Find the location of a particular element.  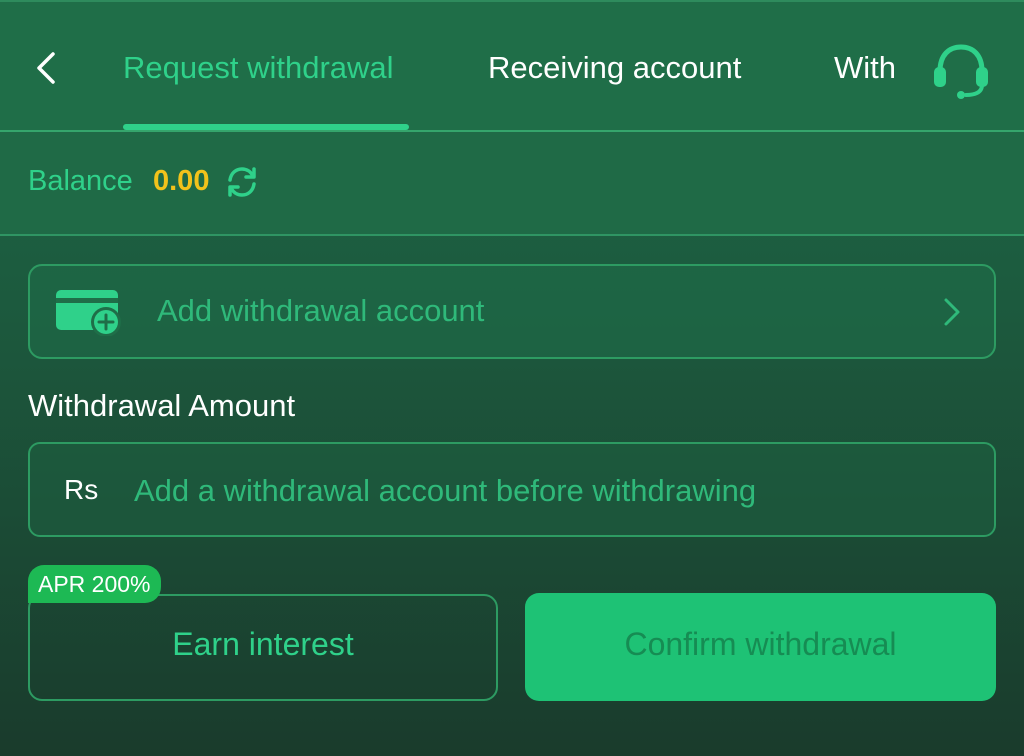

add-withdrawal-account-label: Add withdrawal account is located at coordinates (321, 310).